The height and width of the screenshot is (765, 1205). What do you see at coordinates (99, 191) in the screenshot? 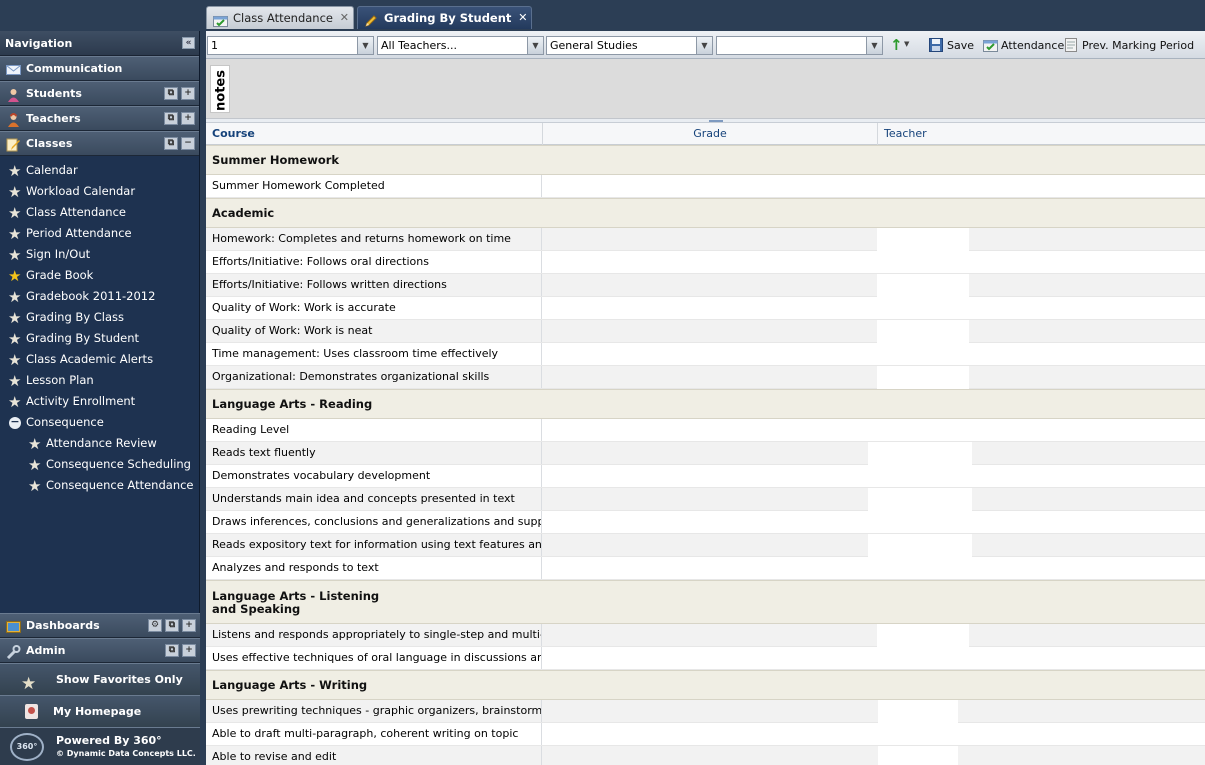
I see `sidebar-item-workload-calendar: ★ Workload Calendar` at bounding box center [99, 191].